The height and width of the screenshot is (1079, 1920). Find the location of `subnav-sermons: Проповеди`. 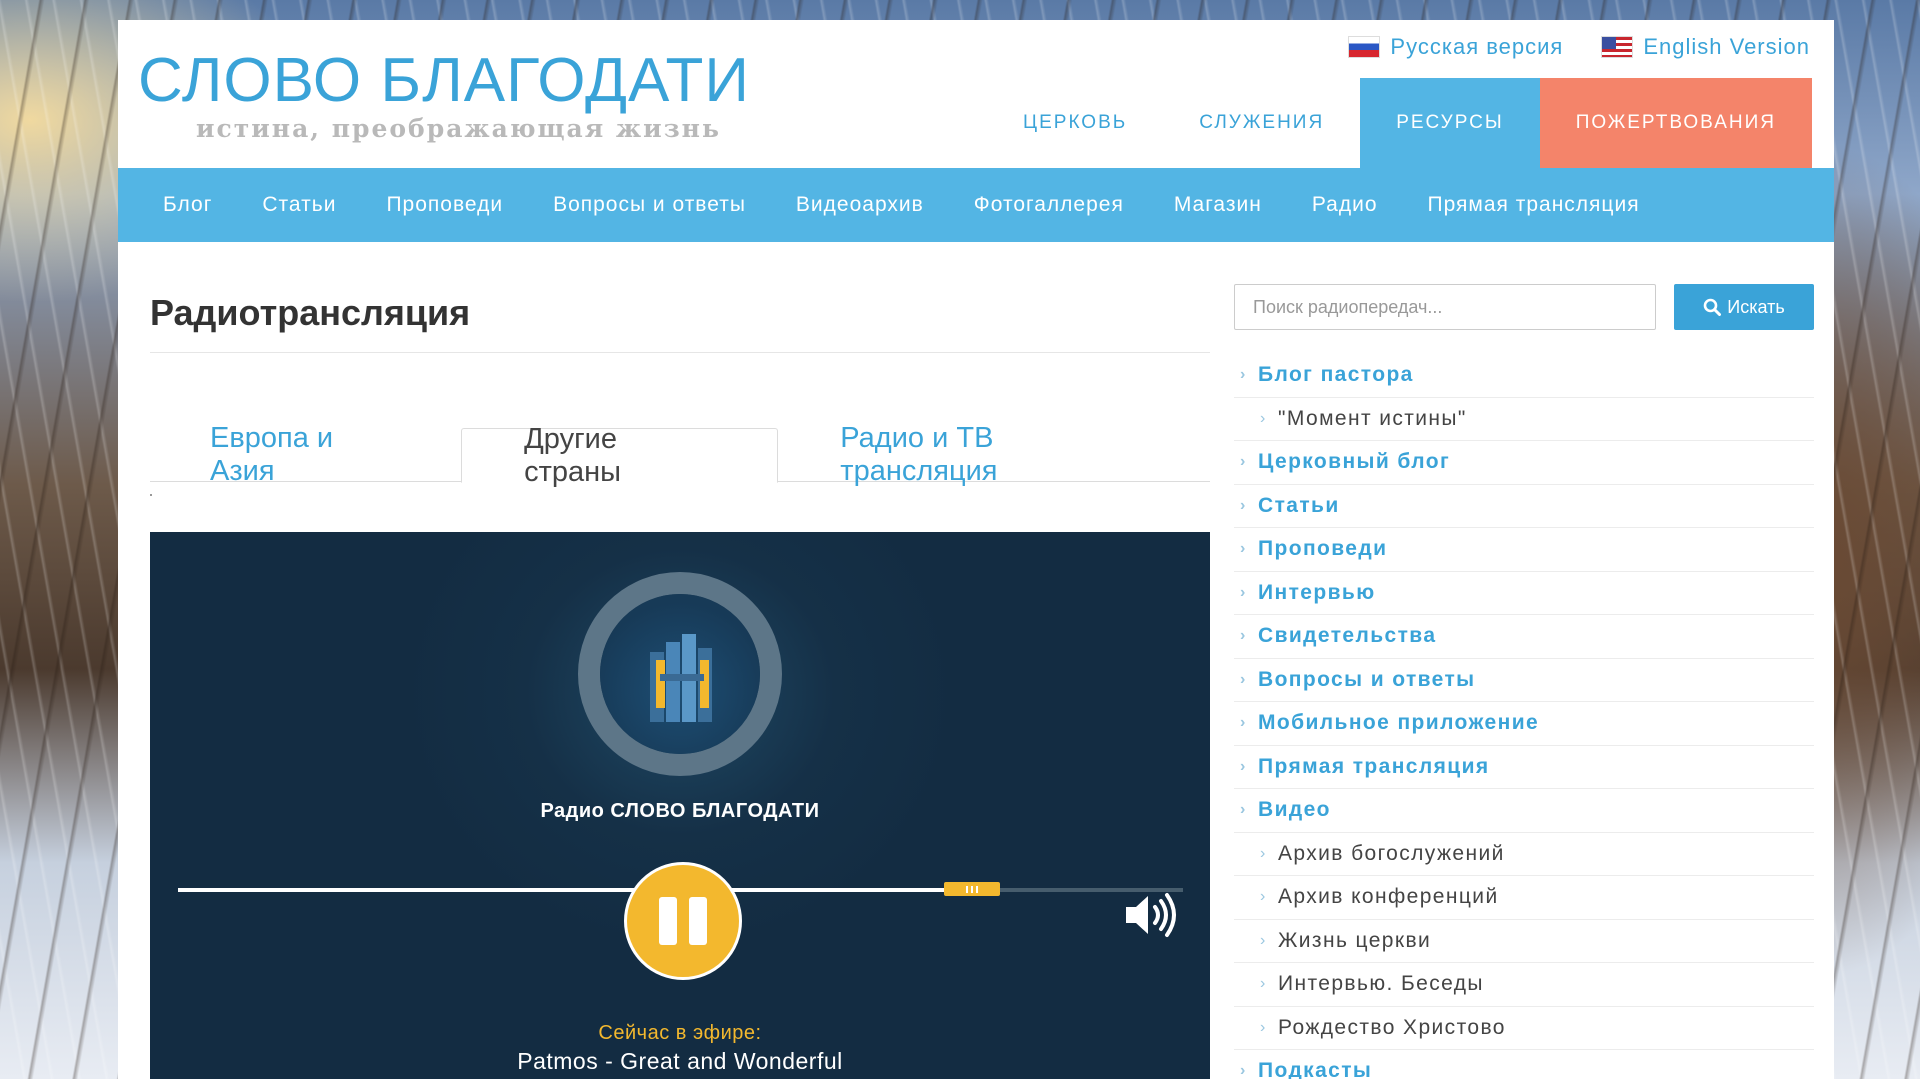

subnav-sermons: Проповеди is located at coordinates (444, 205).